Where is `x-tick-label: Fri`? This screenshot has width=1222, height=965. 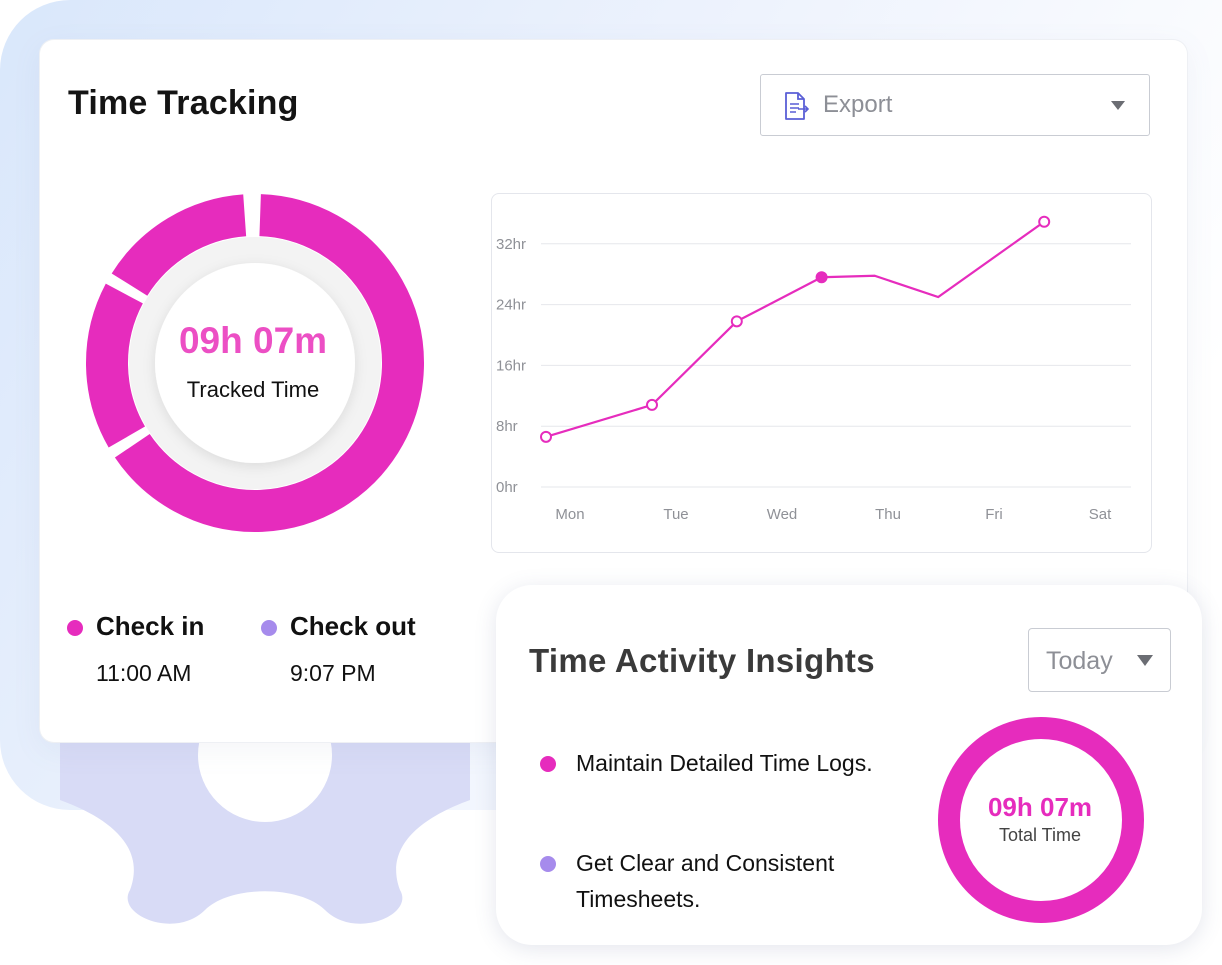 x-tick-label: Fri is located at coordinates (994, 514).